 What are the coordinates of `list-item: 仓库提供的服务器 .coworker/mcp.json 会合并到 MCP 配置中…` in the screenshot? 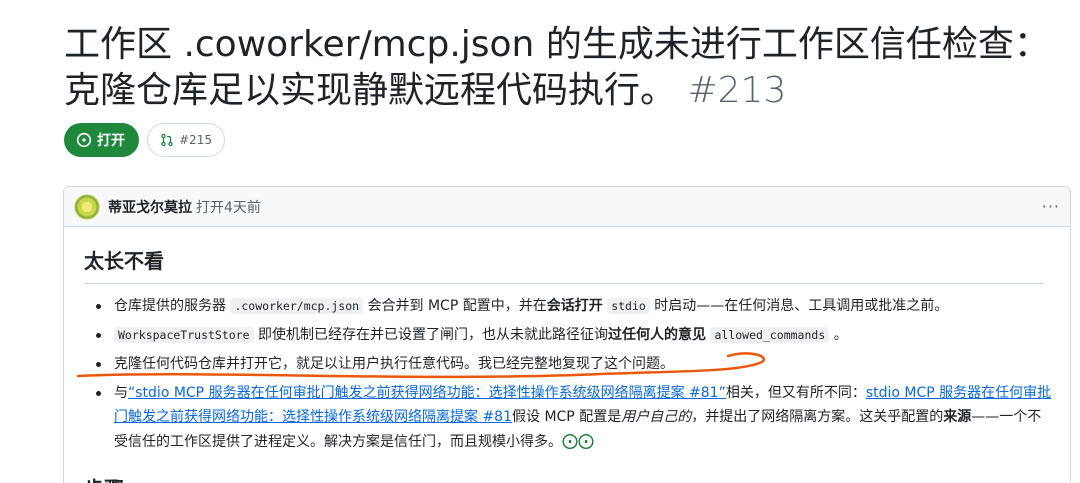 It's located at (569, 306).